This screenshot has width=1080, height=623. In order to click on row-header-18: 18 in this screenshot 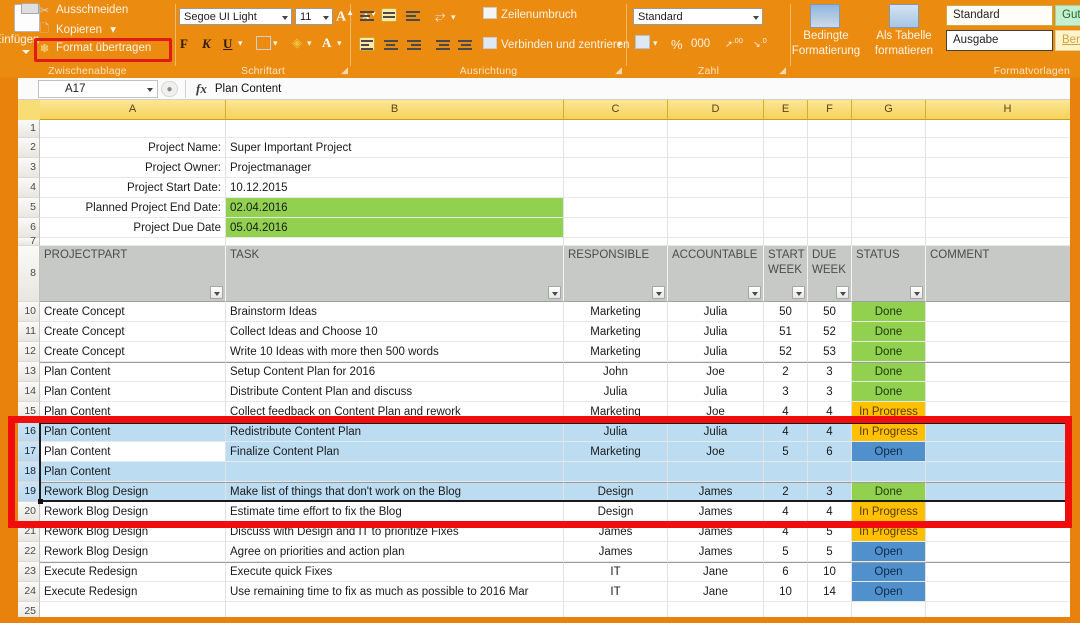, I will do `click(29, 472)`.